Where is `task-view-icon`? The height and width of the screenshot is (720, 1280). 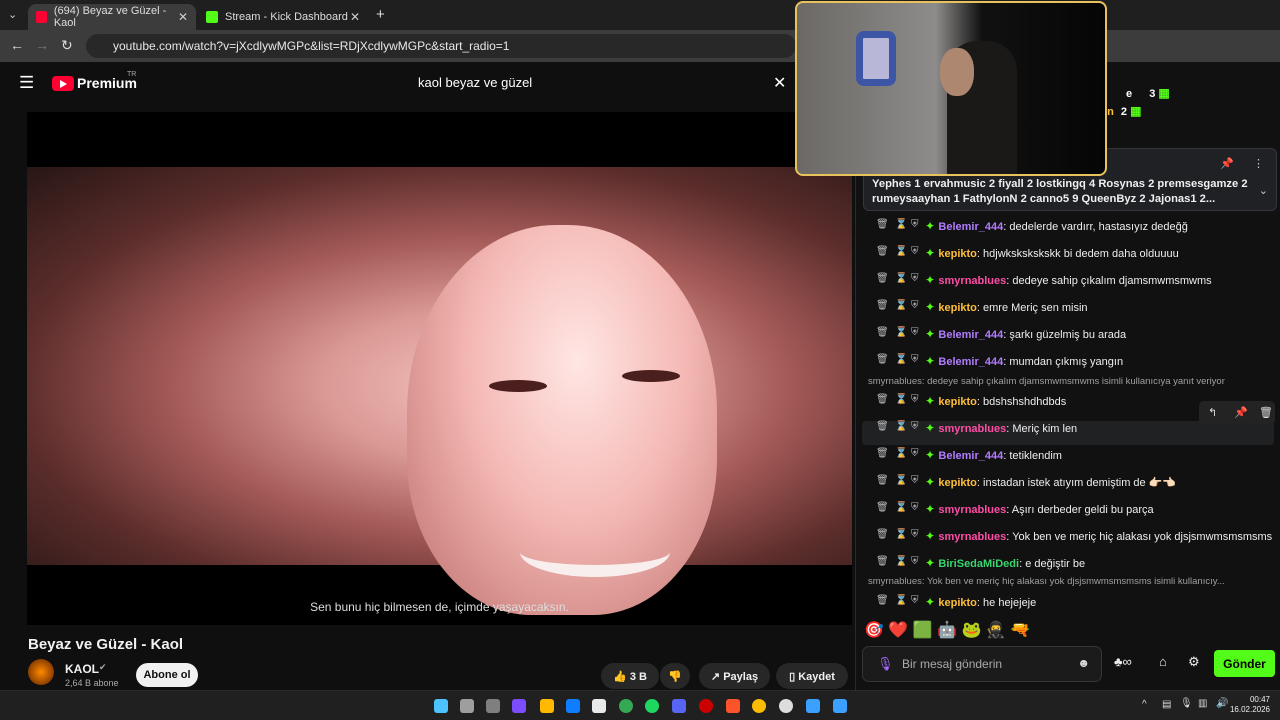 task-view-icon is located at coordinates (493, 706).